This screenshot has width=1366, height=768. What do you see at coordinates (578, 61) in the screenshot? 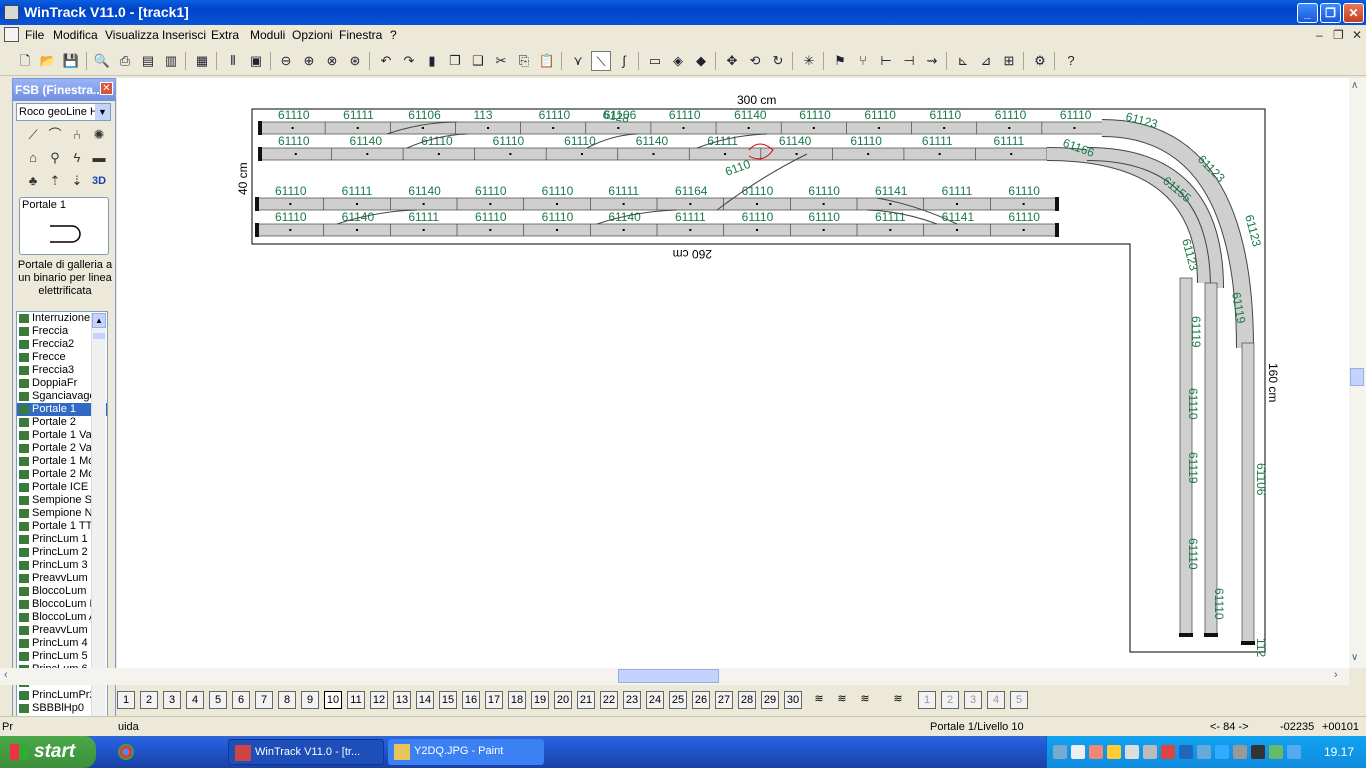
I see `switch-icon: ⋎` at bounding box center [578, 61].